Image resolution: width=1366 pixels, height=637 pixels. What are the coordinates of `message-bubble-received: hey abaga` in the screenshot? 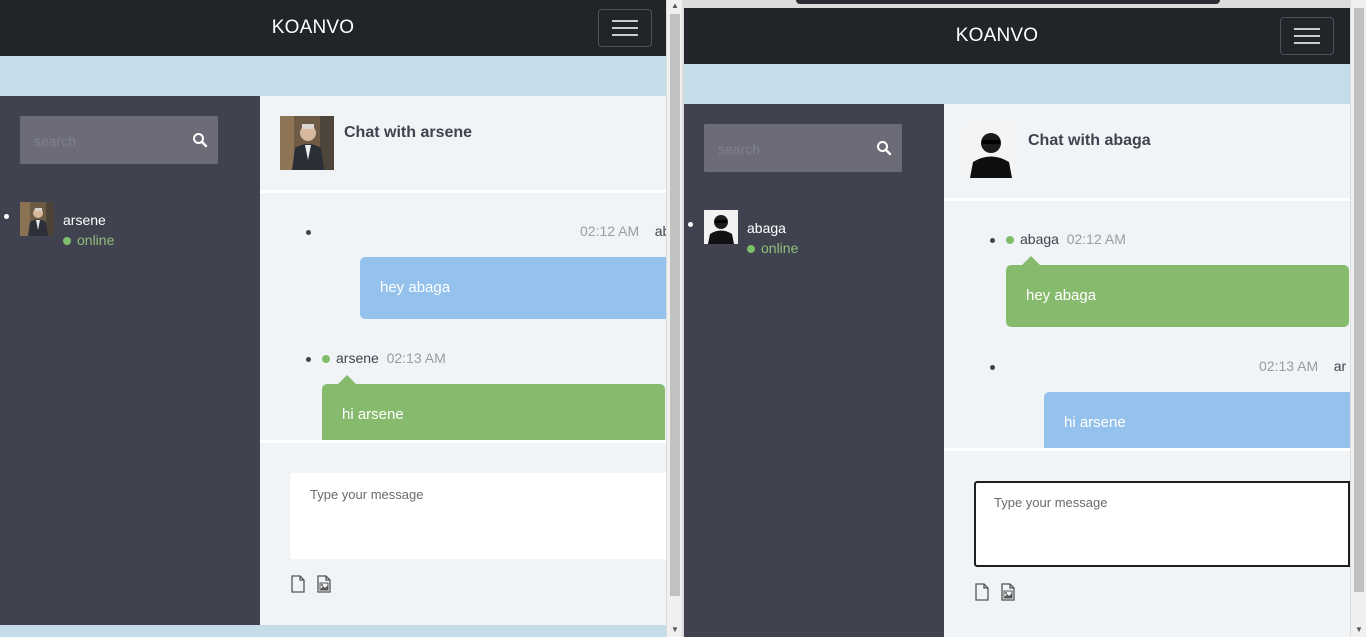 It's located at (1177, 291).